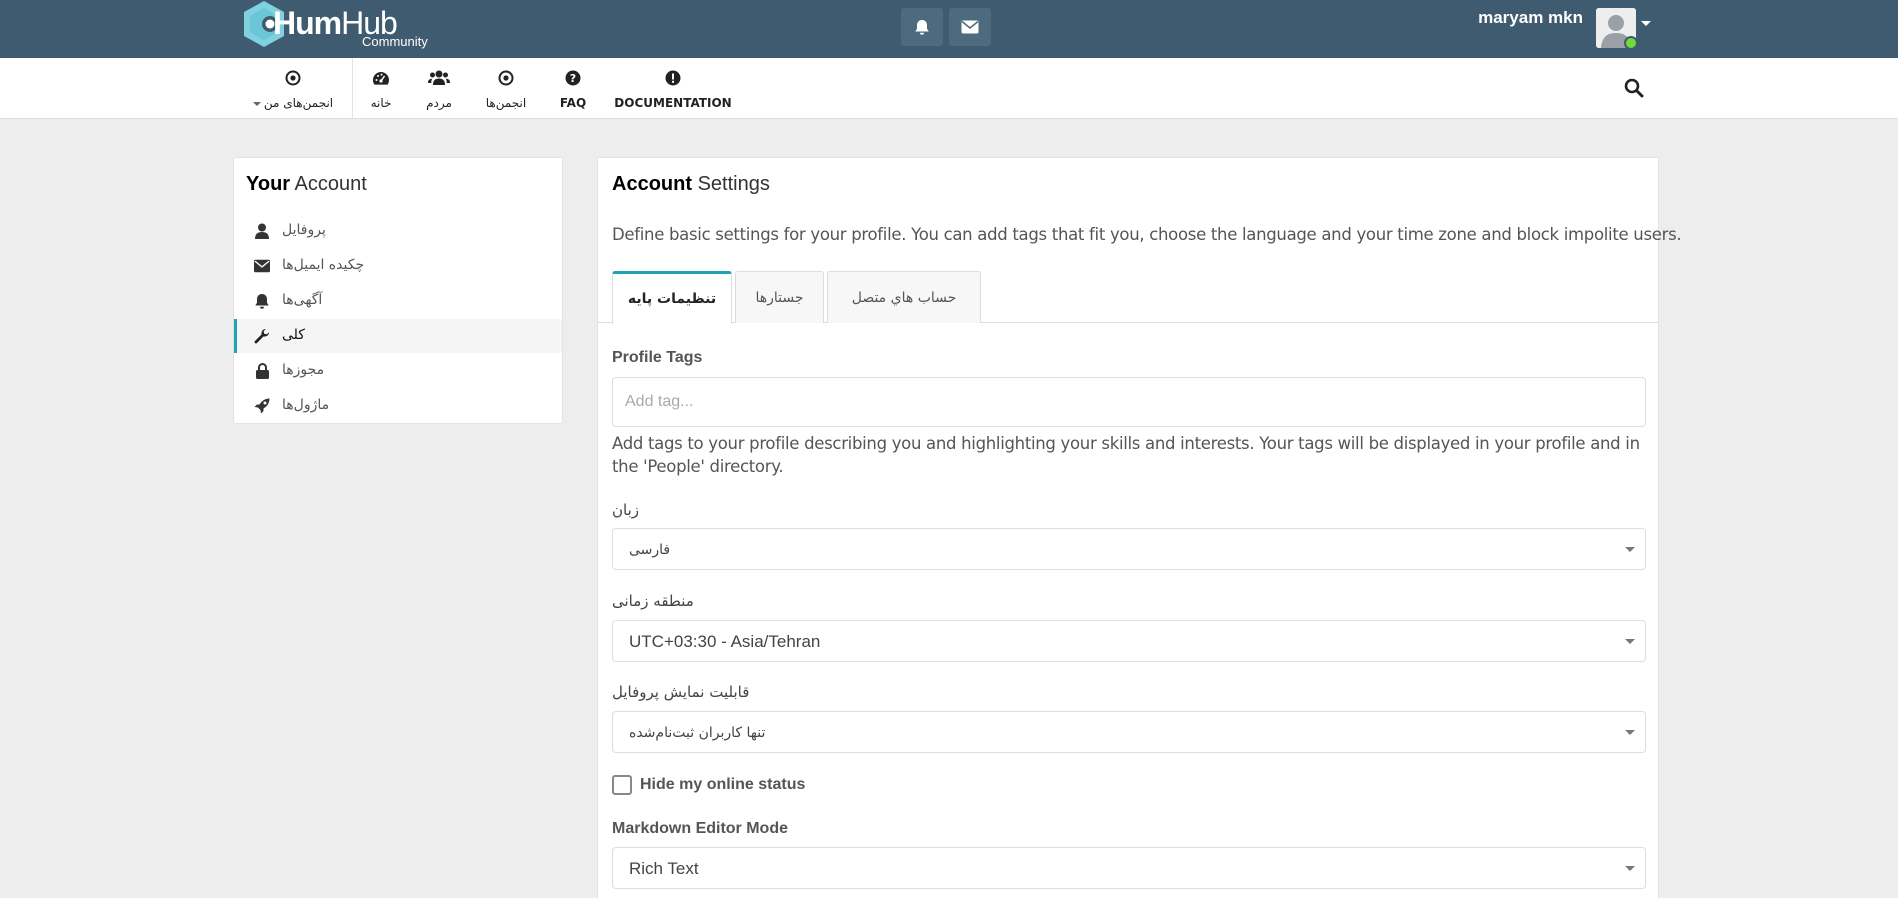 Image resolution: width=1898 pixels, height=898 pixels. I want to click on caret-down-icon, so click(256, 103).